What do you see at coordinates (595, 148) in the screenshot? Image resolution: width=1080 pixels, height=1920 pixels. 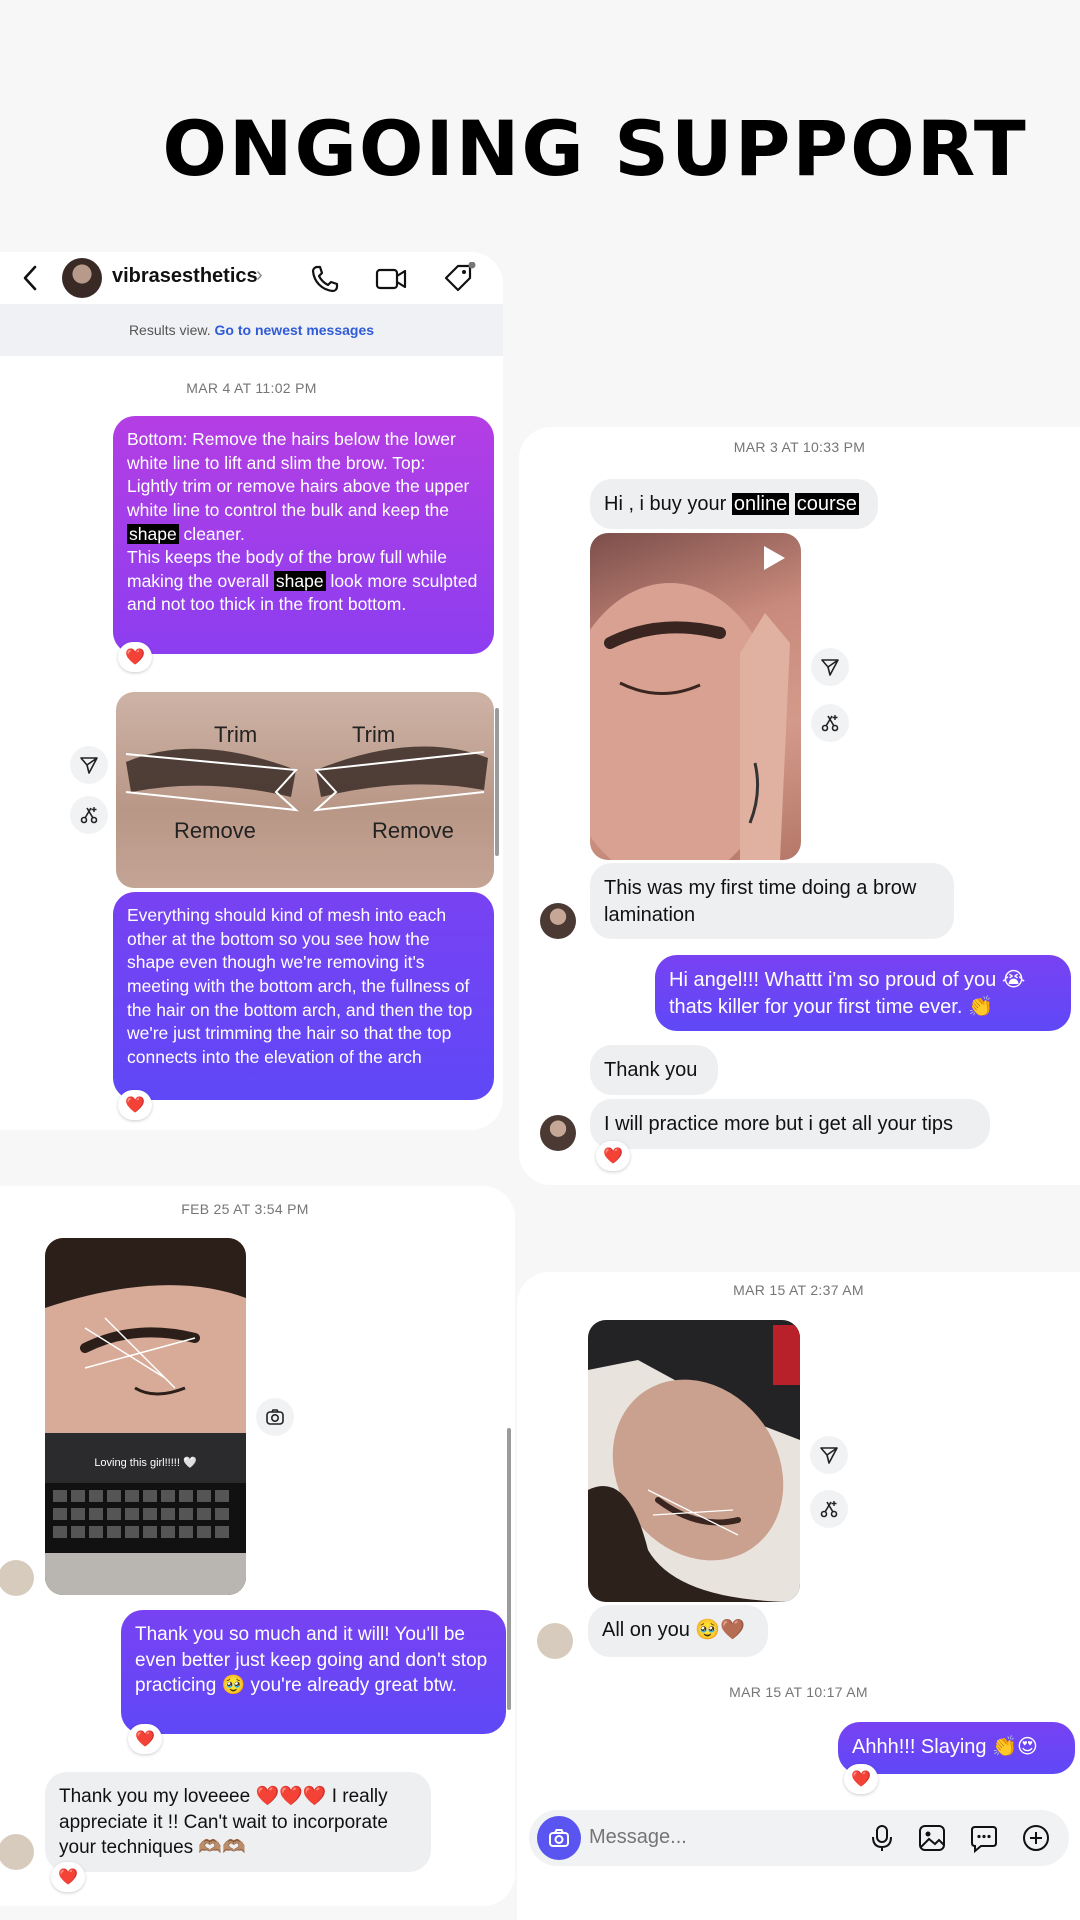 I see `page-headline: ONGOING SUPPORT` at bounding box center [595, 148].